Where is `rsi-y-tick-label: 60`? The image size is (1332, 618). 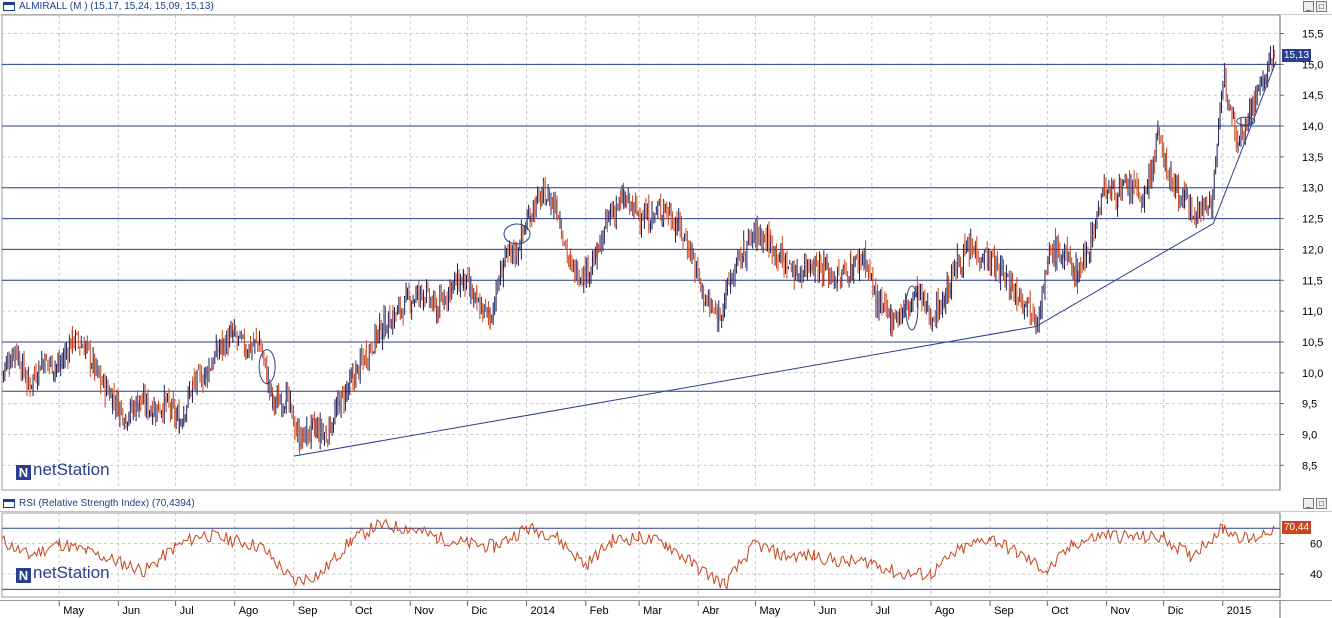 rsi-y-tick-label: 60 is located at coordinates (1316, 545).